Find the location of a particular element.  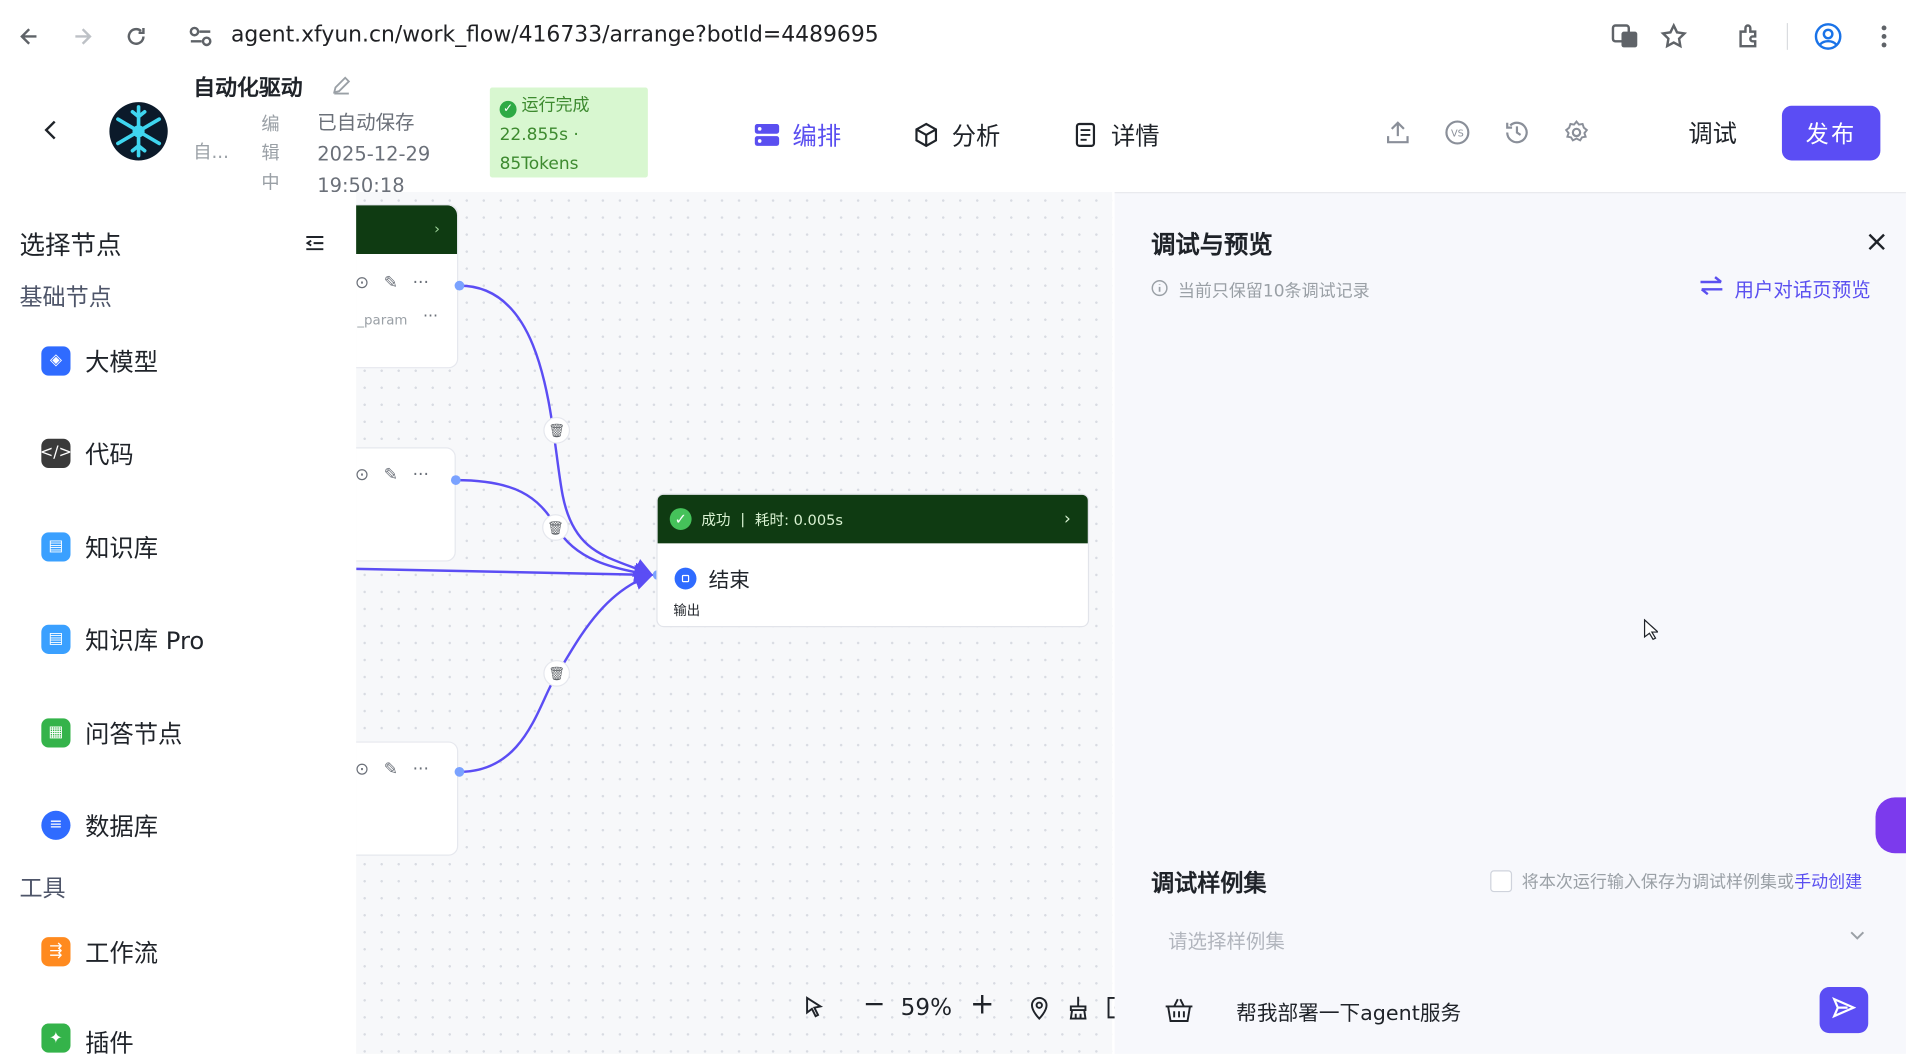

manual-create-link: 手动创建 is located at coordinates (1828, 881).